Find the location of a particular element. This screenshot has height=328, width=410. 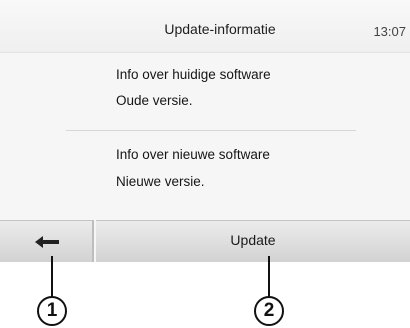

callout-2: 2 is located at coordinates (269, 311).